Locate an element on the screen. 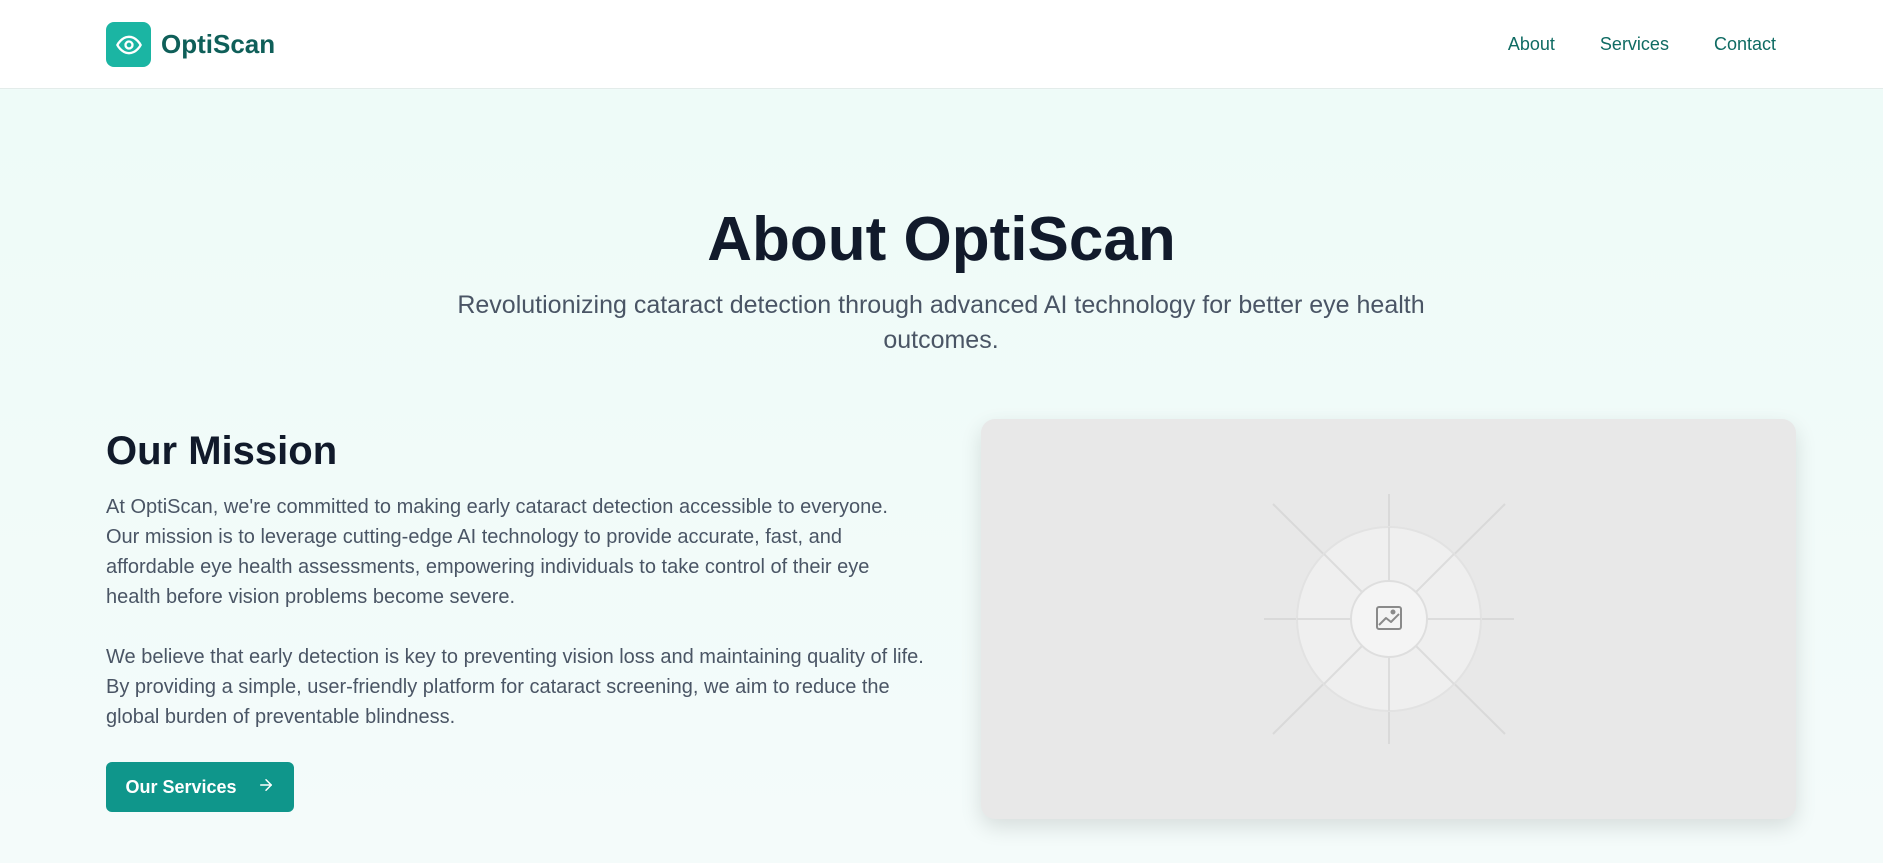 This screenshot has width=1883, height=863. image-placeholder-graphic is located at coordinates (1389, 619).